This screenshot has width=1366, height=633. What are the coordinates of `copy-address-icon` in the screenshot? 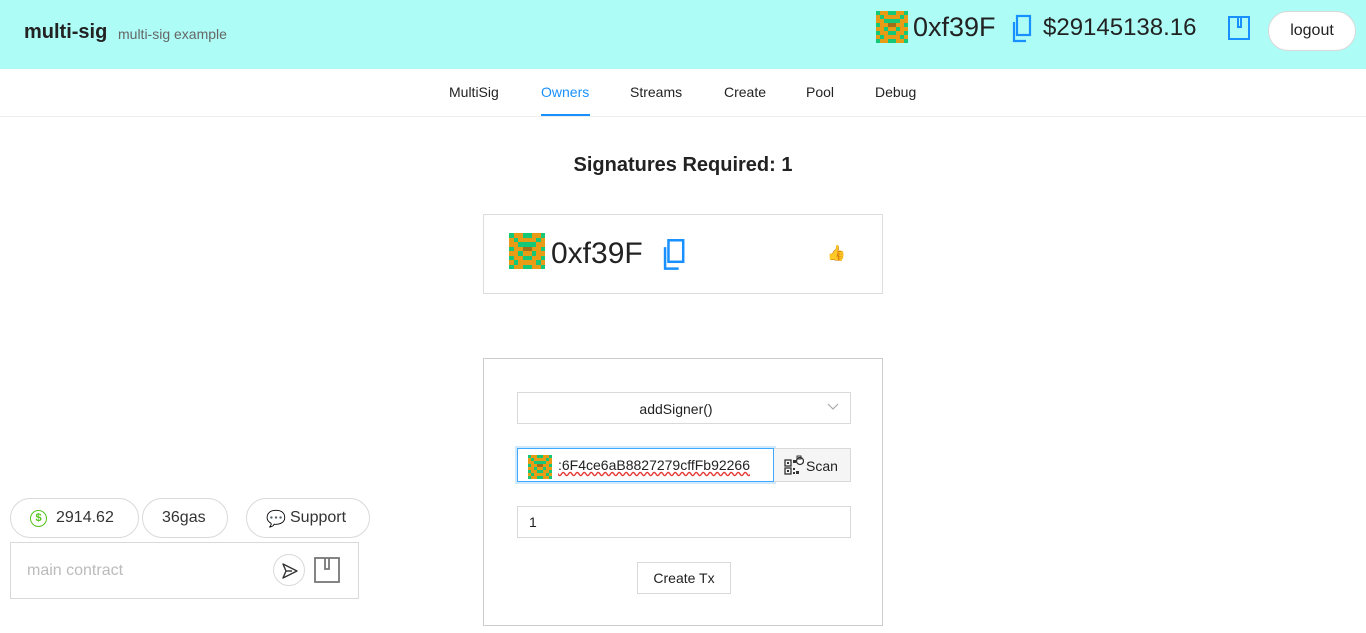 It's located at (1021, 31).